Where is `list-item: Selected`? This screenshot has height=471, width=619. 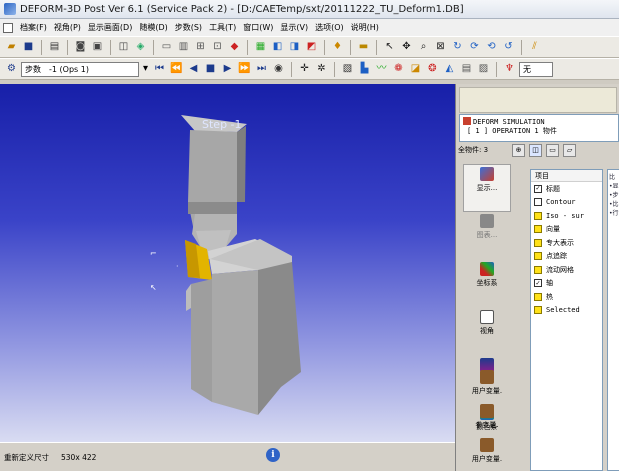 list-item: Selected is located at coordinates (566, 311).